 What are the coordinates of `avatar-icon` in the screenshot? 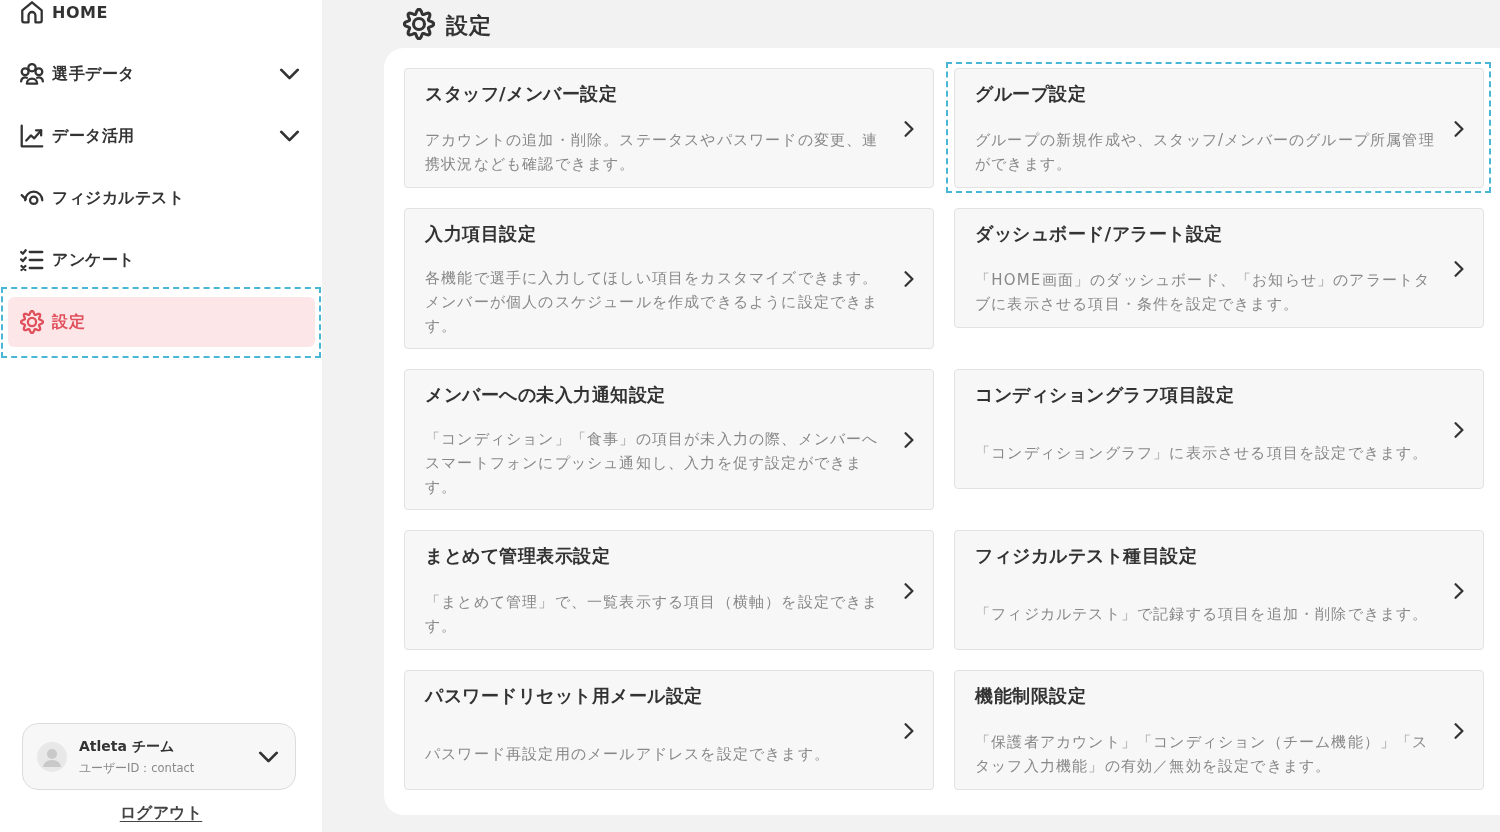 It's located at (52, 756).